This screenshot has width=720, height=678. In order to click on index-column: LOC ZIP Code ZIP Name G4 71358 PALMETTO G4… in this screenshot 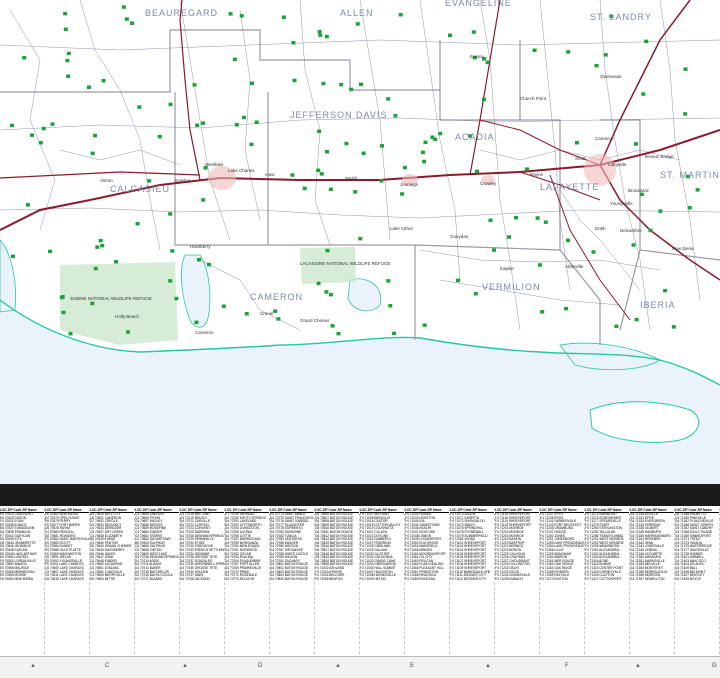, I will do `click(697, 581)`.